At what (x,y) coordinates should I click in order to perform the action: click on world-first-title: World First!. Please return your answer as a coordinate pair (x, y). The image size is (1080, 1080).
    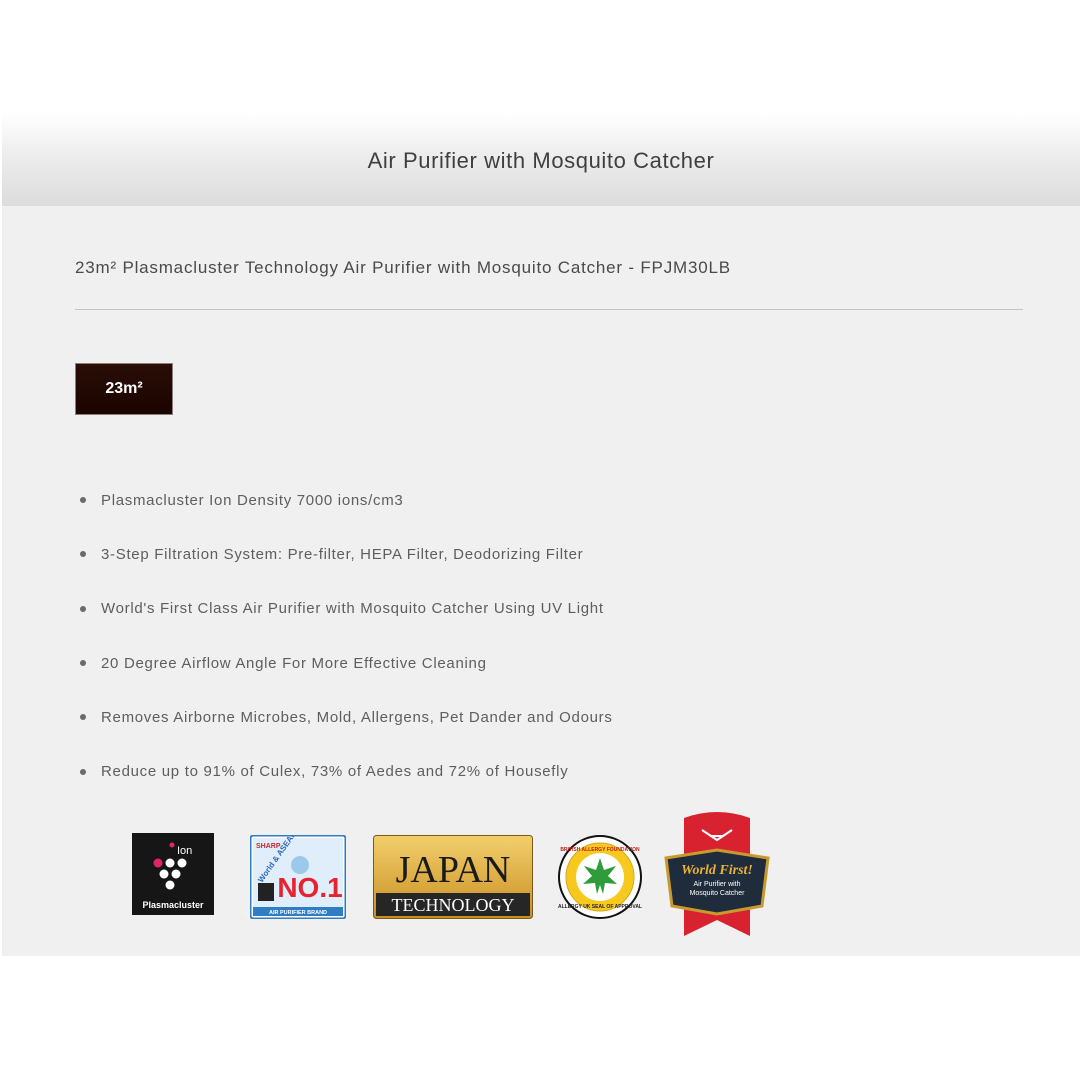
    Looking at the image, I should click on (717, 870).